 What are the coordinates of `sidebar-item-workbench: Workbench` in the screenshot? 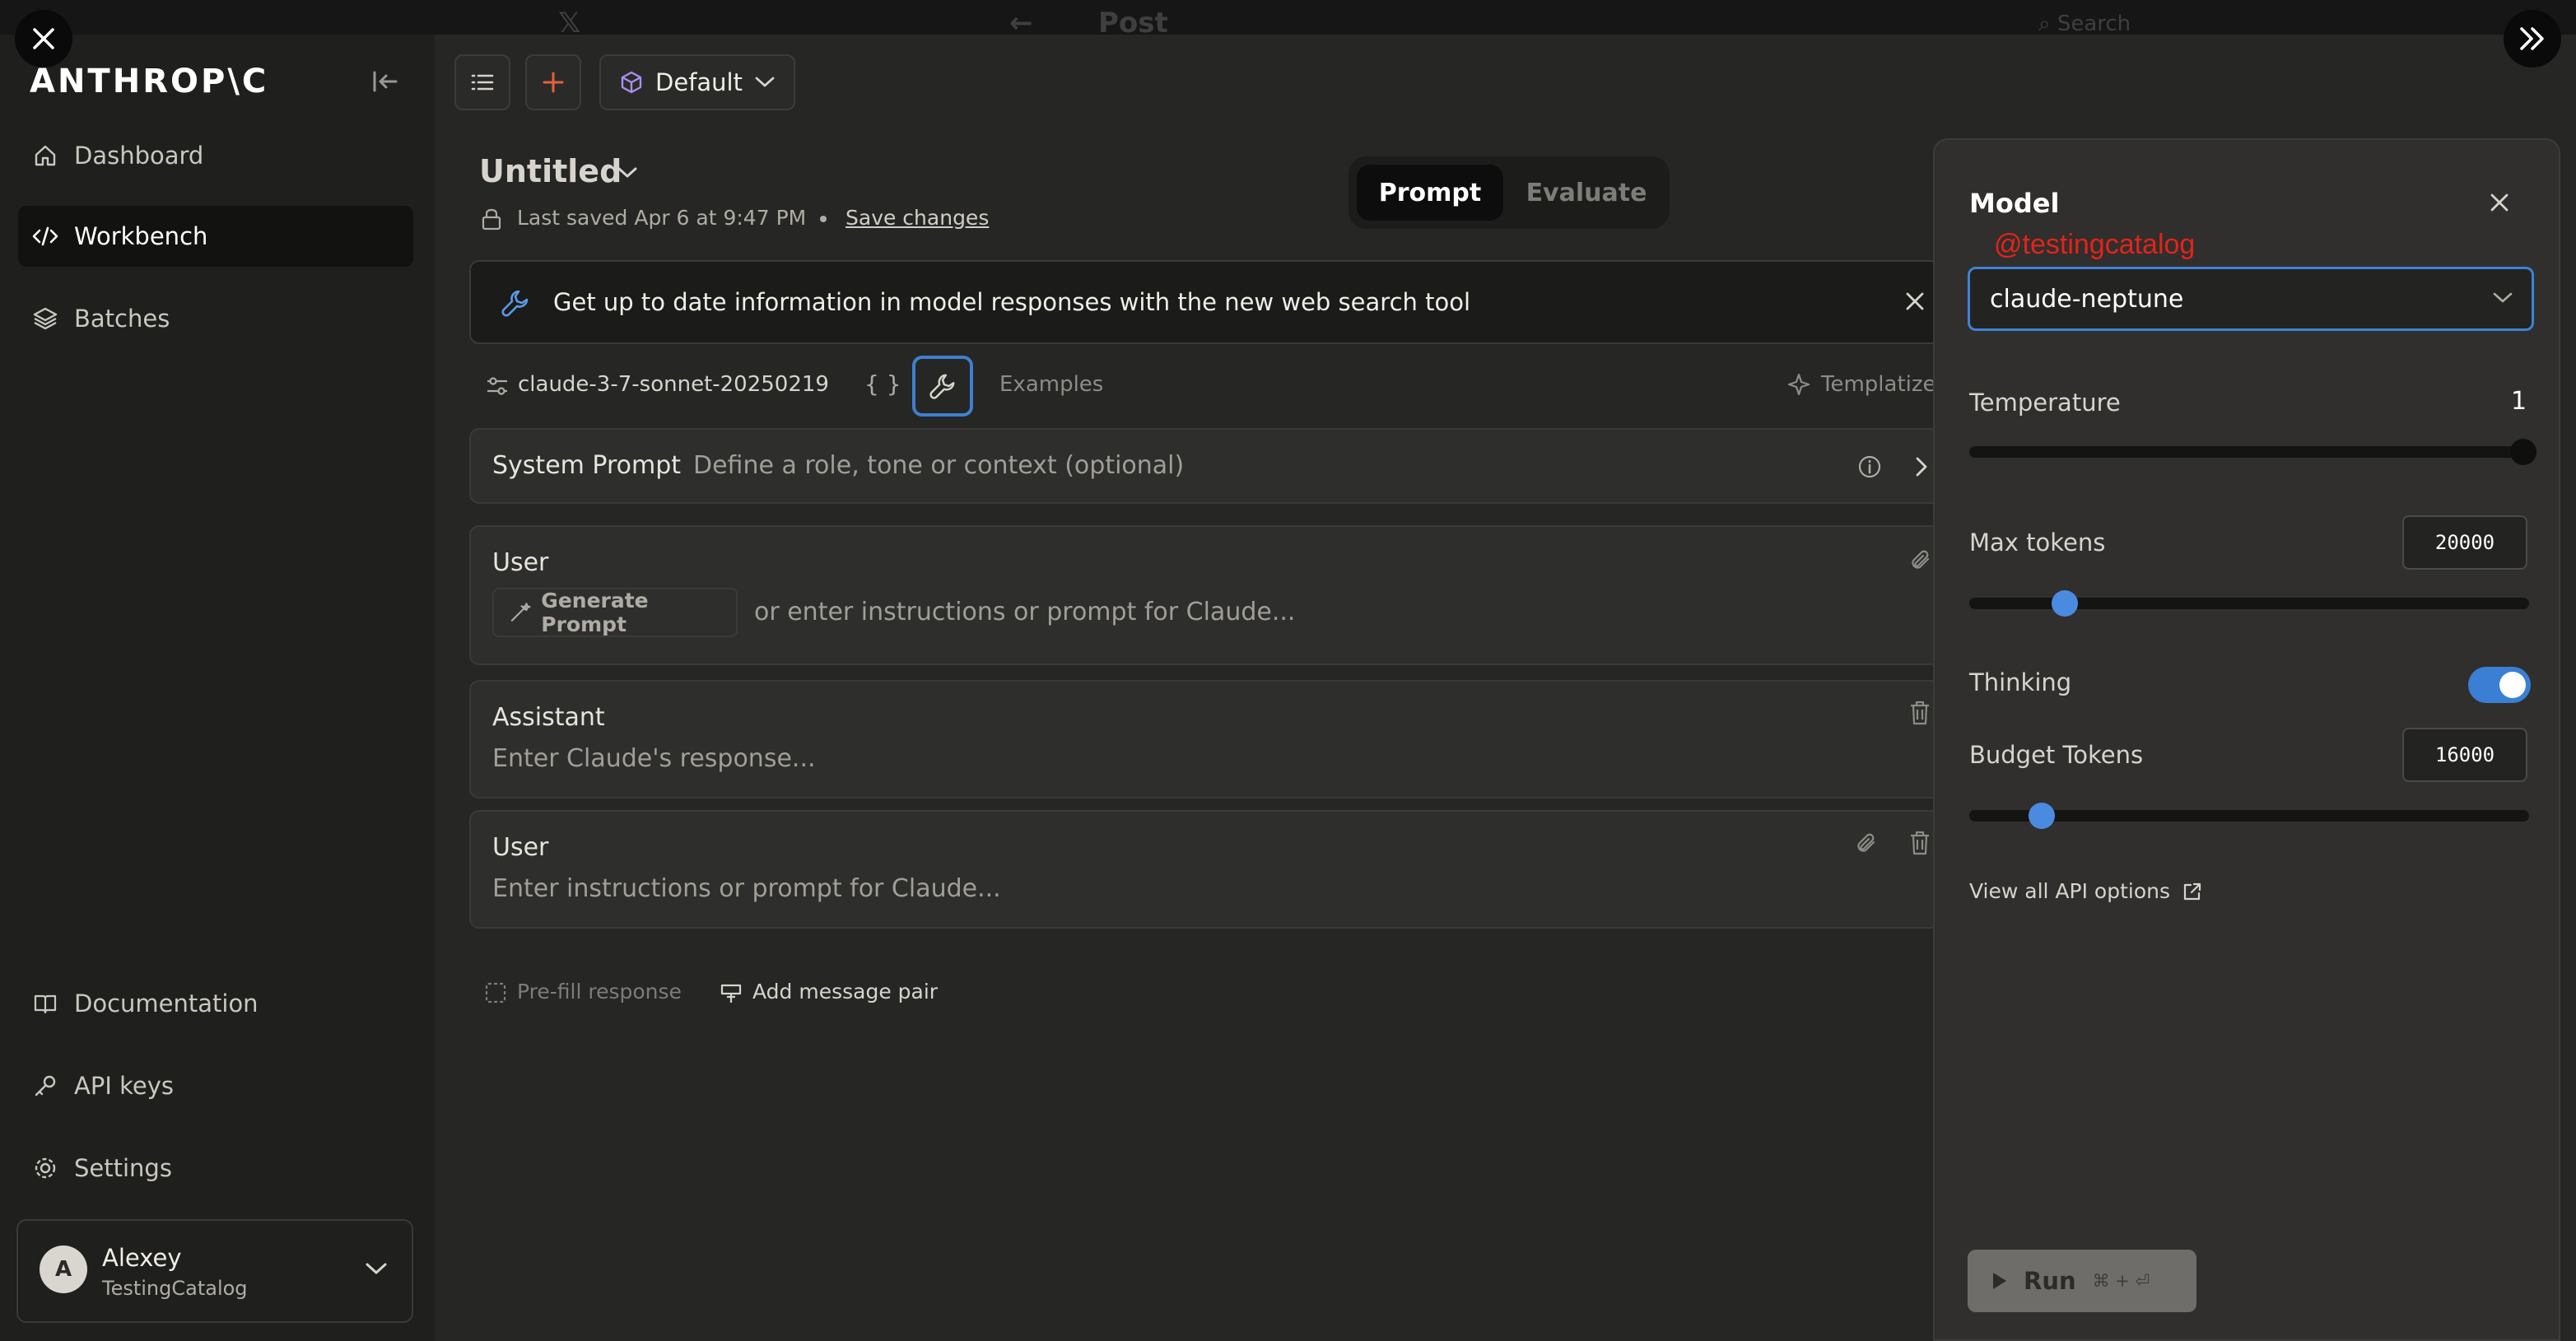 It's located at (215, 236).